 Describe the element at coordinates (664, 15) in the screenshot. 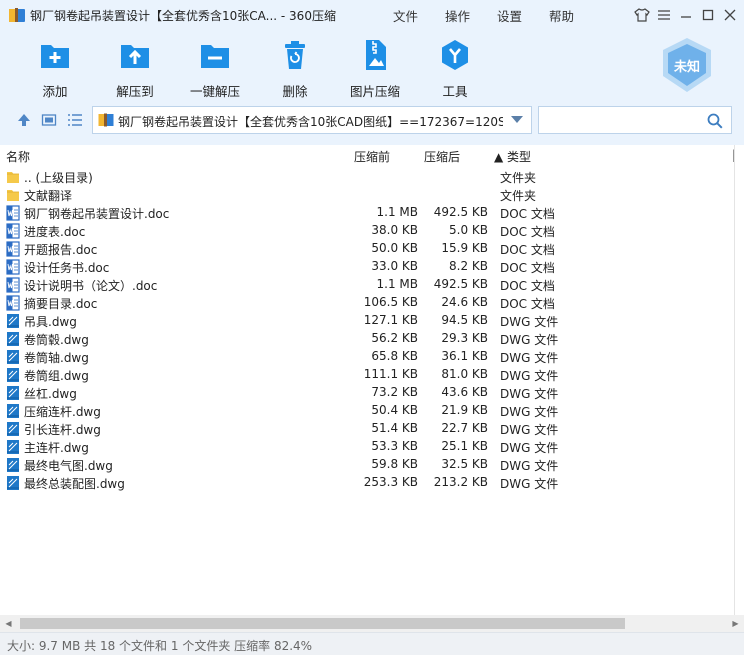

I see `menu-lines-icon` at that location.